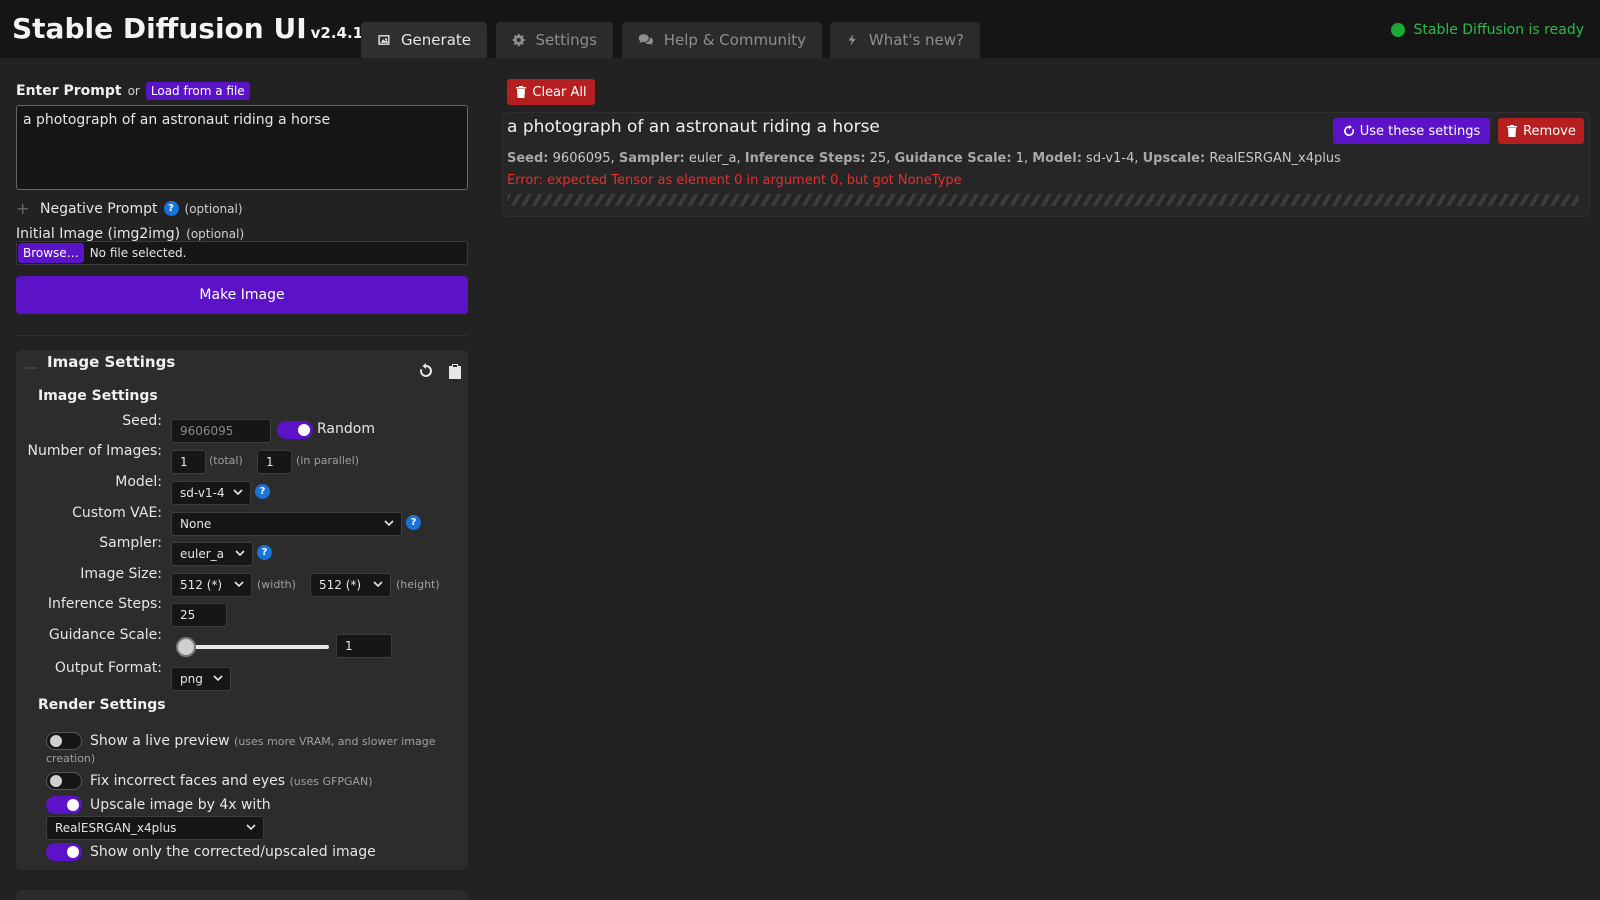  I want to click on meta-key: Seed:, so click(528, 158).